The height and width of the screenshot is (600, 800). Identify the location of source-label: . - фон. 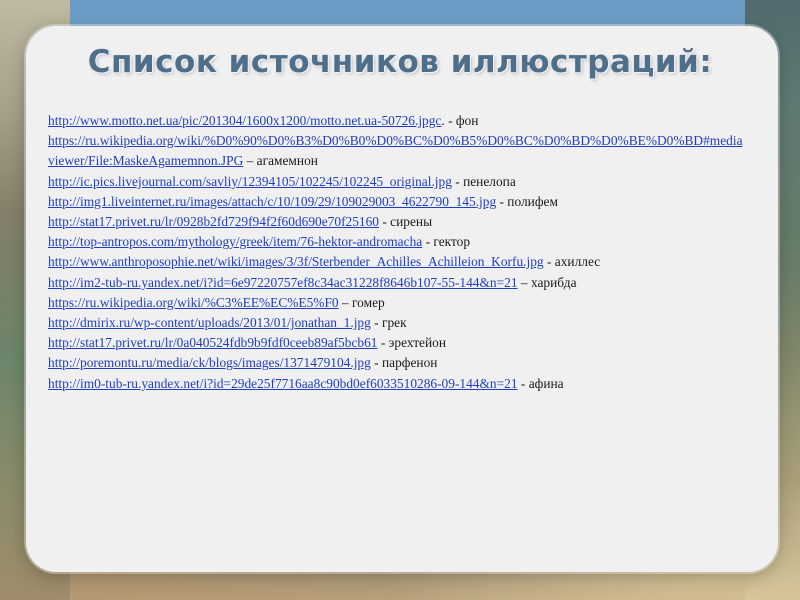
(460, 120).